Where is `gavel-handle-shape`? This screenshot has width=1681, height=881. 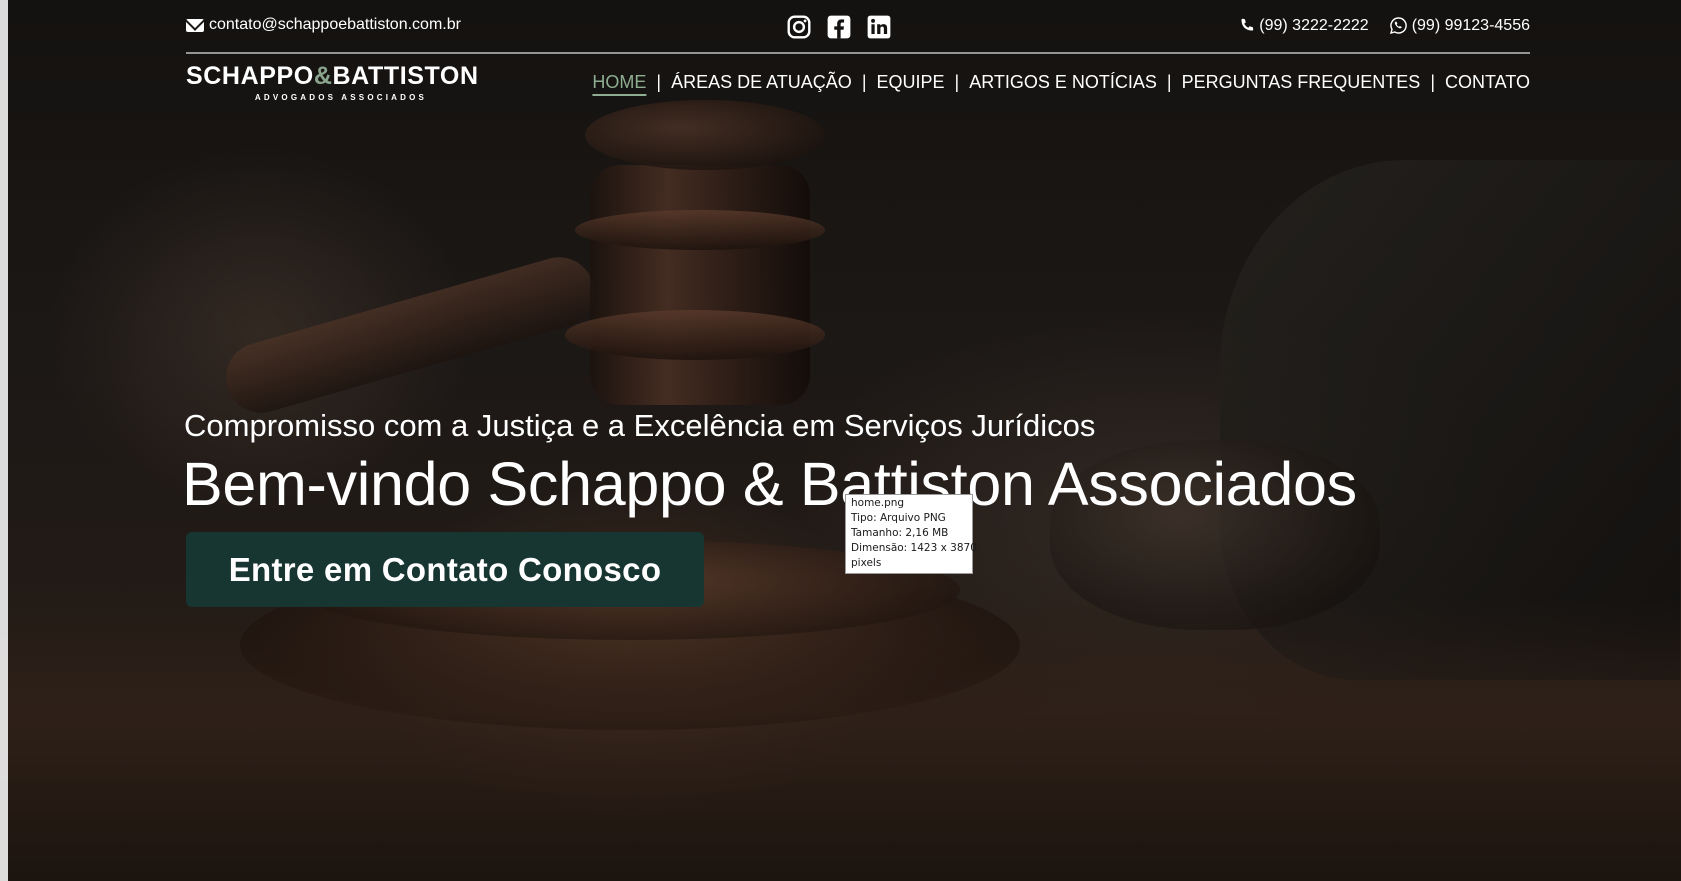 gavel-handle-shape is located at coordinates (410, 335).